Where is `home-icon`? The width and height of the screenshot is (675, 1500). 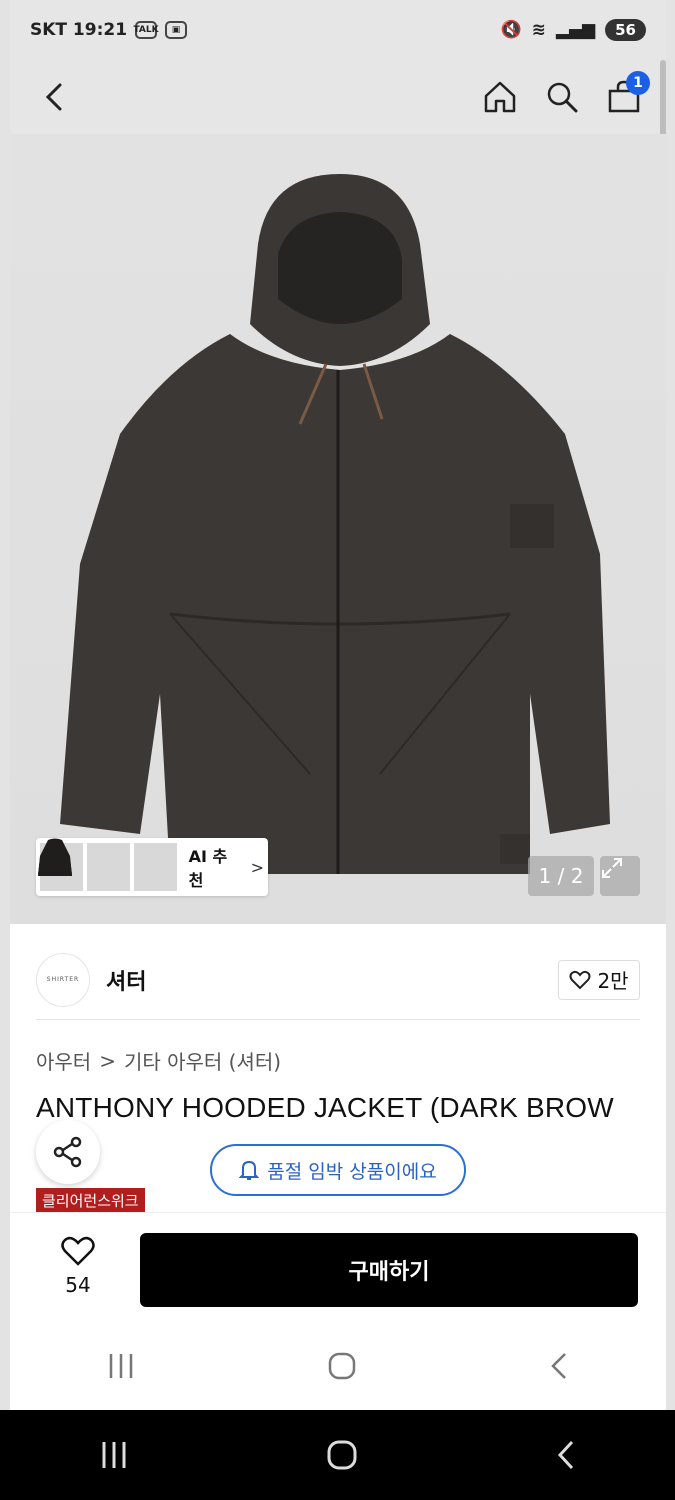
home-icon is located at coordinates (500, 97).